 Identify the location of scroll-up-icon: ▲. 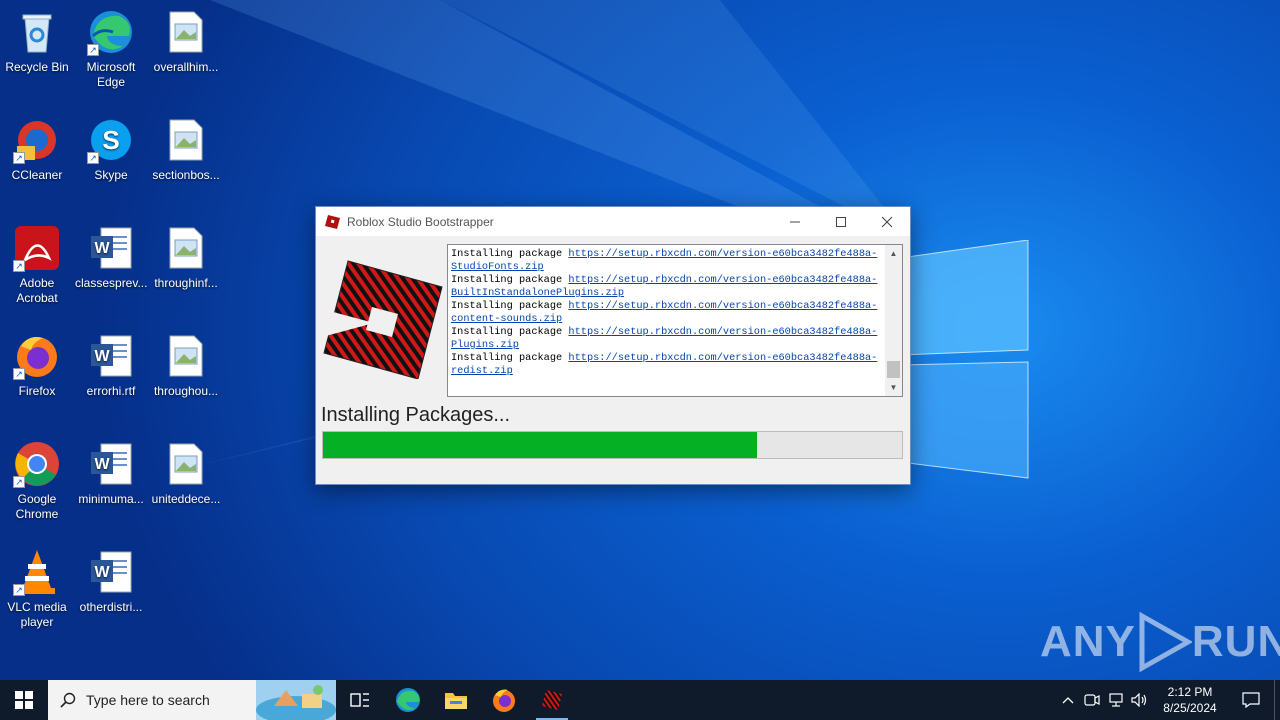
(893, 253).